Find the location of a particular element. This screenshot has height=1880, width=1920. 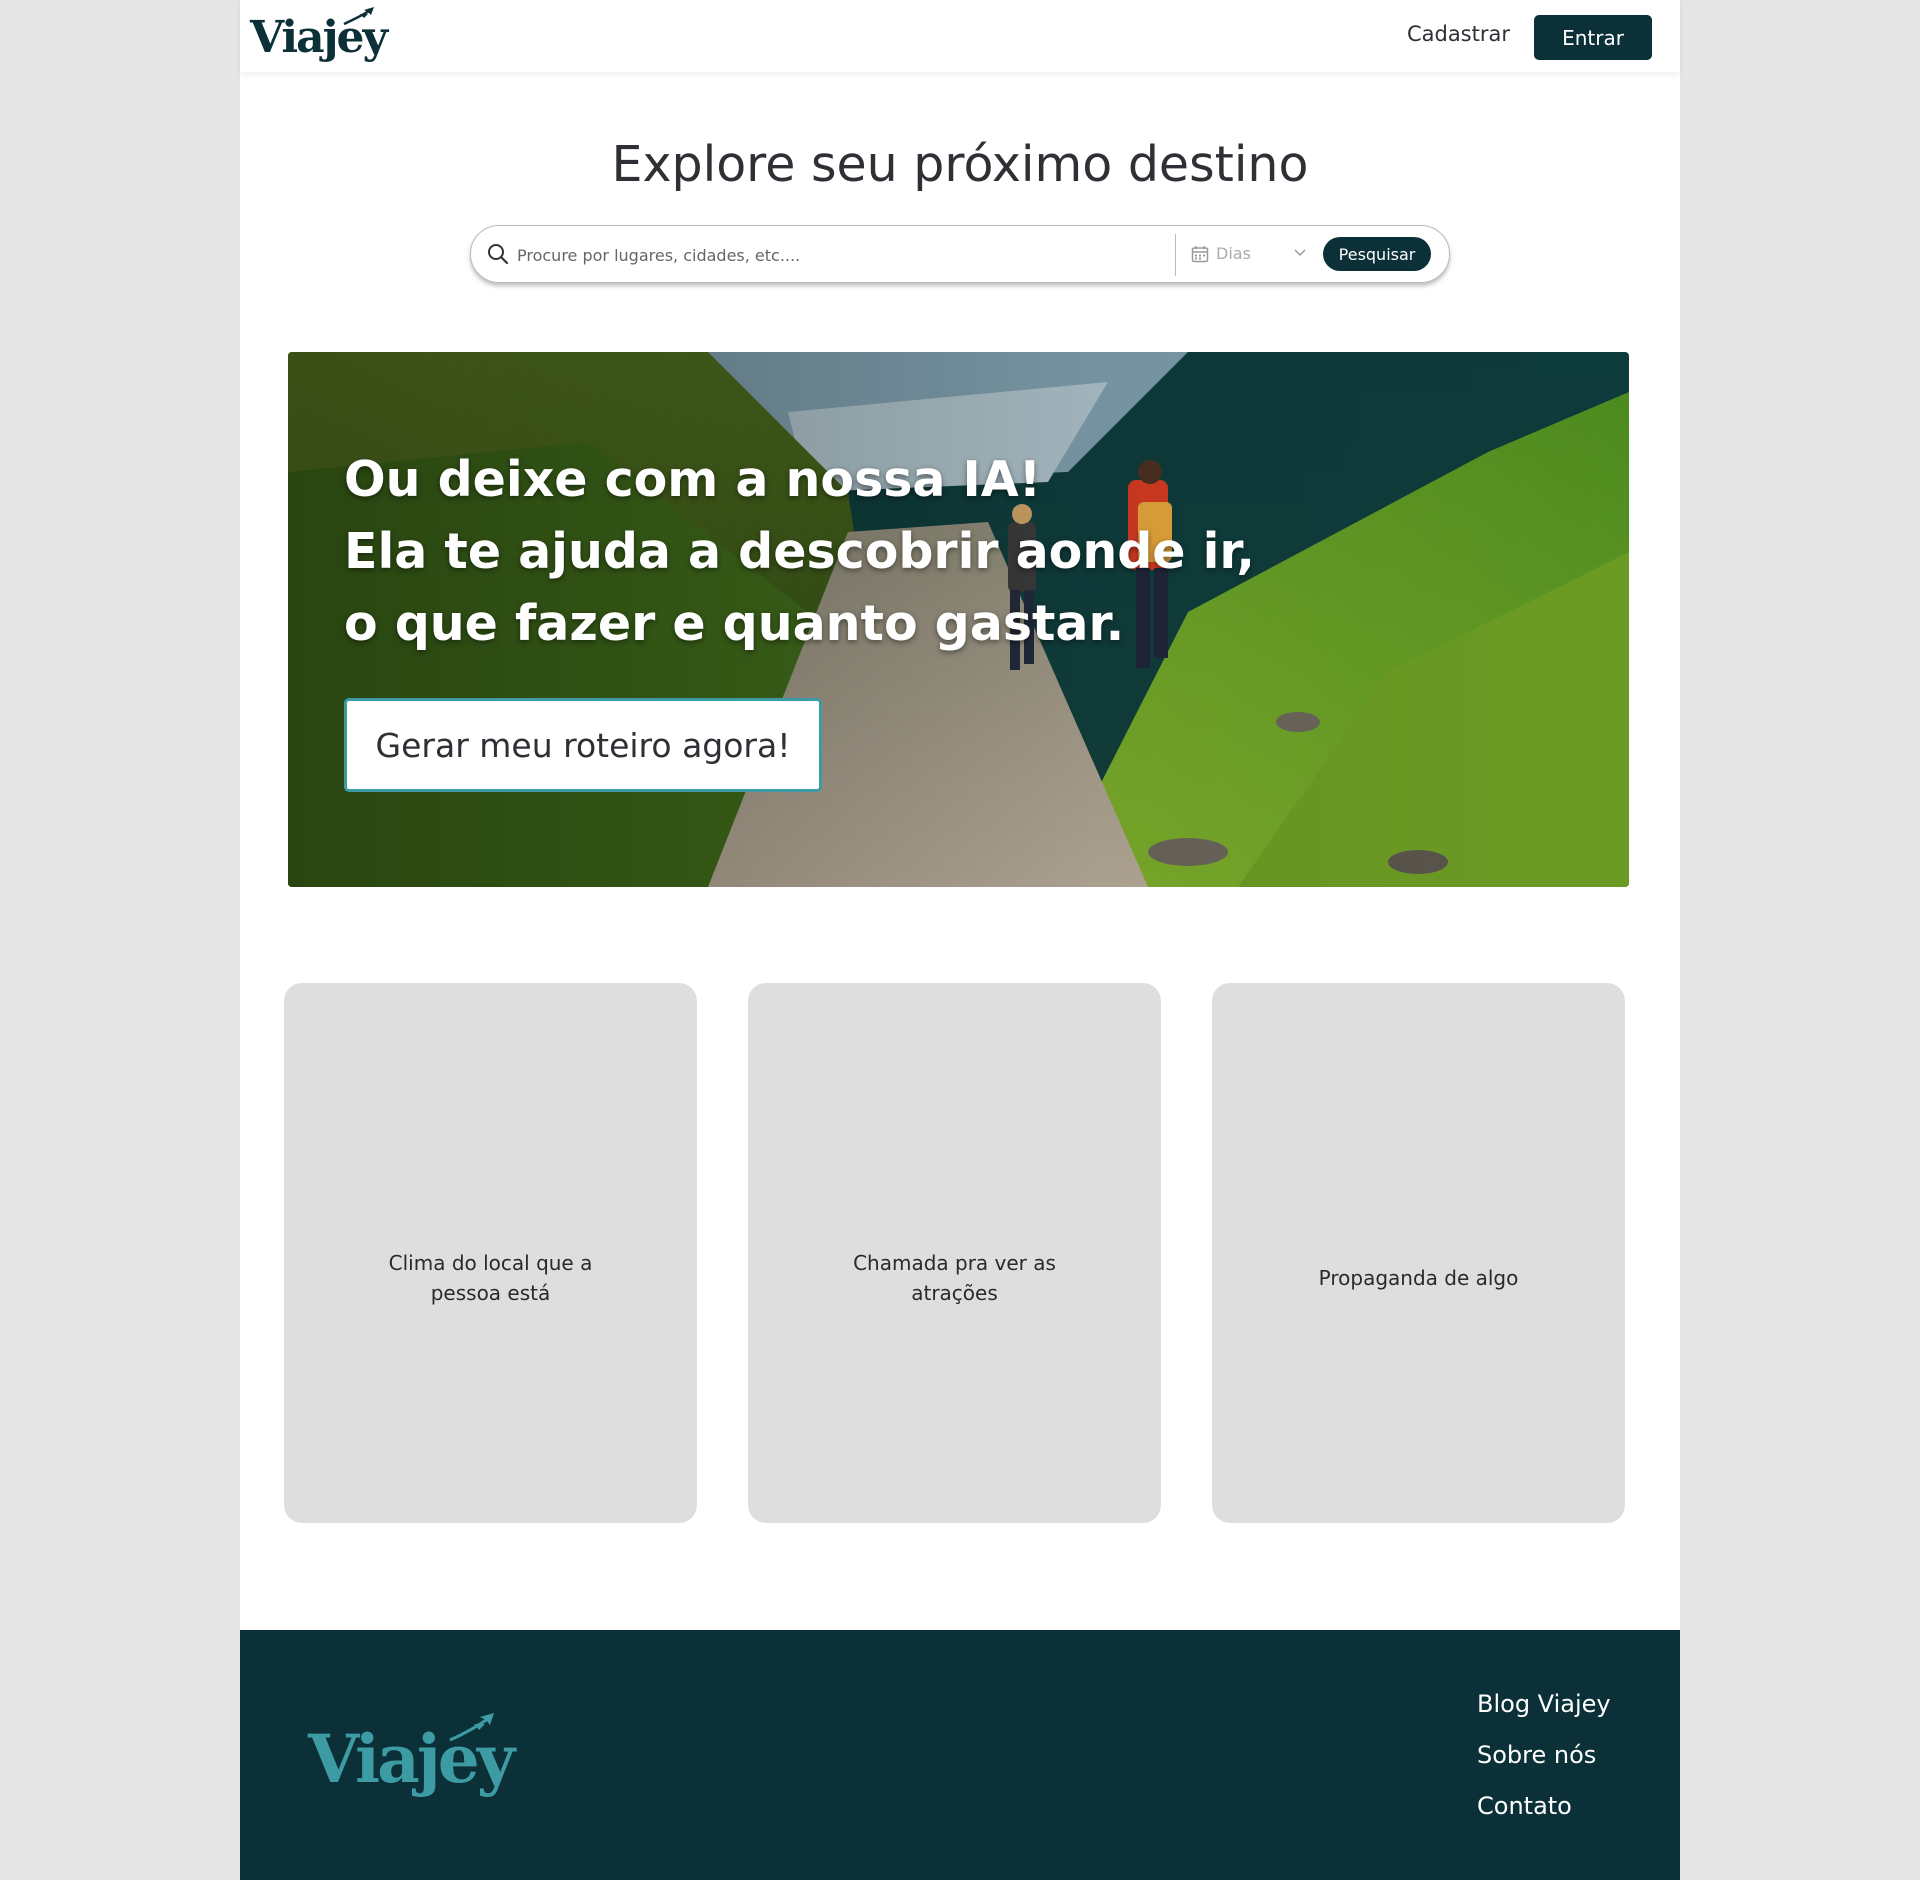

footer-links: Blog Viajey Sobre nós Contato is located at coordinates (1544, 1766).